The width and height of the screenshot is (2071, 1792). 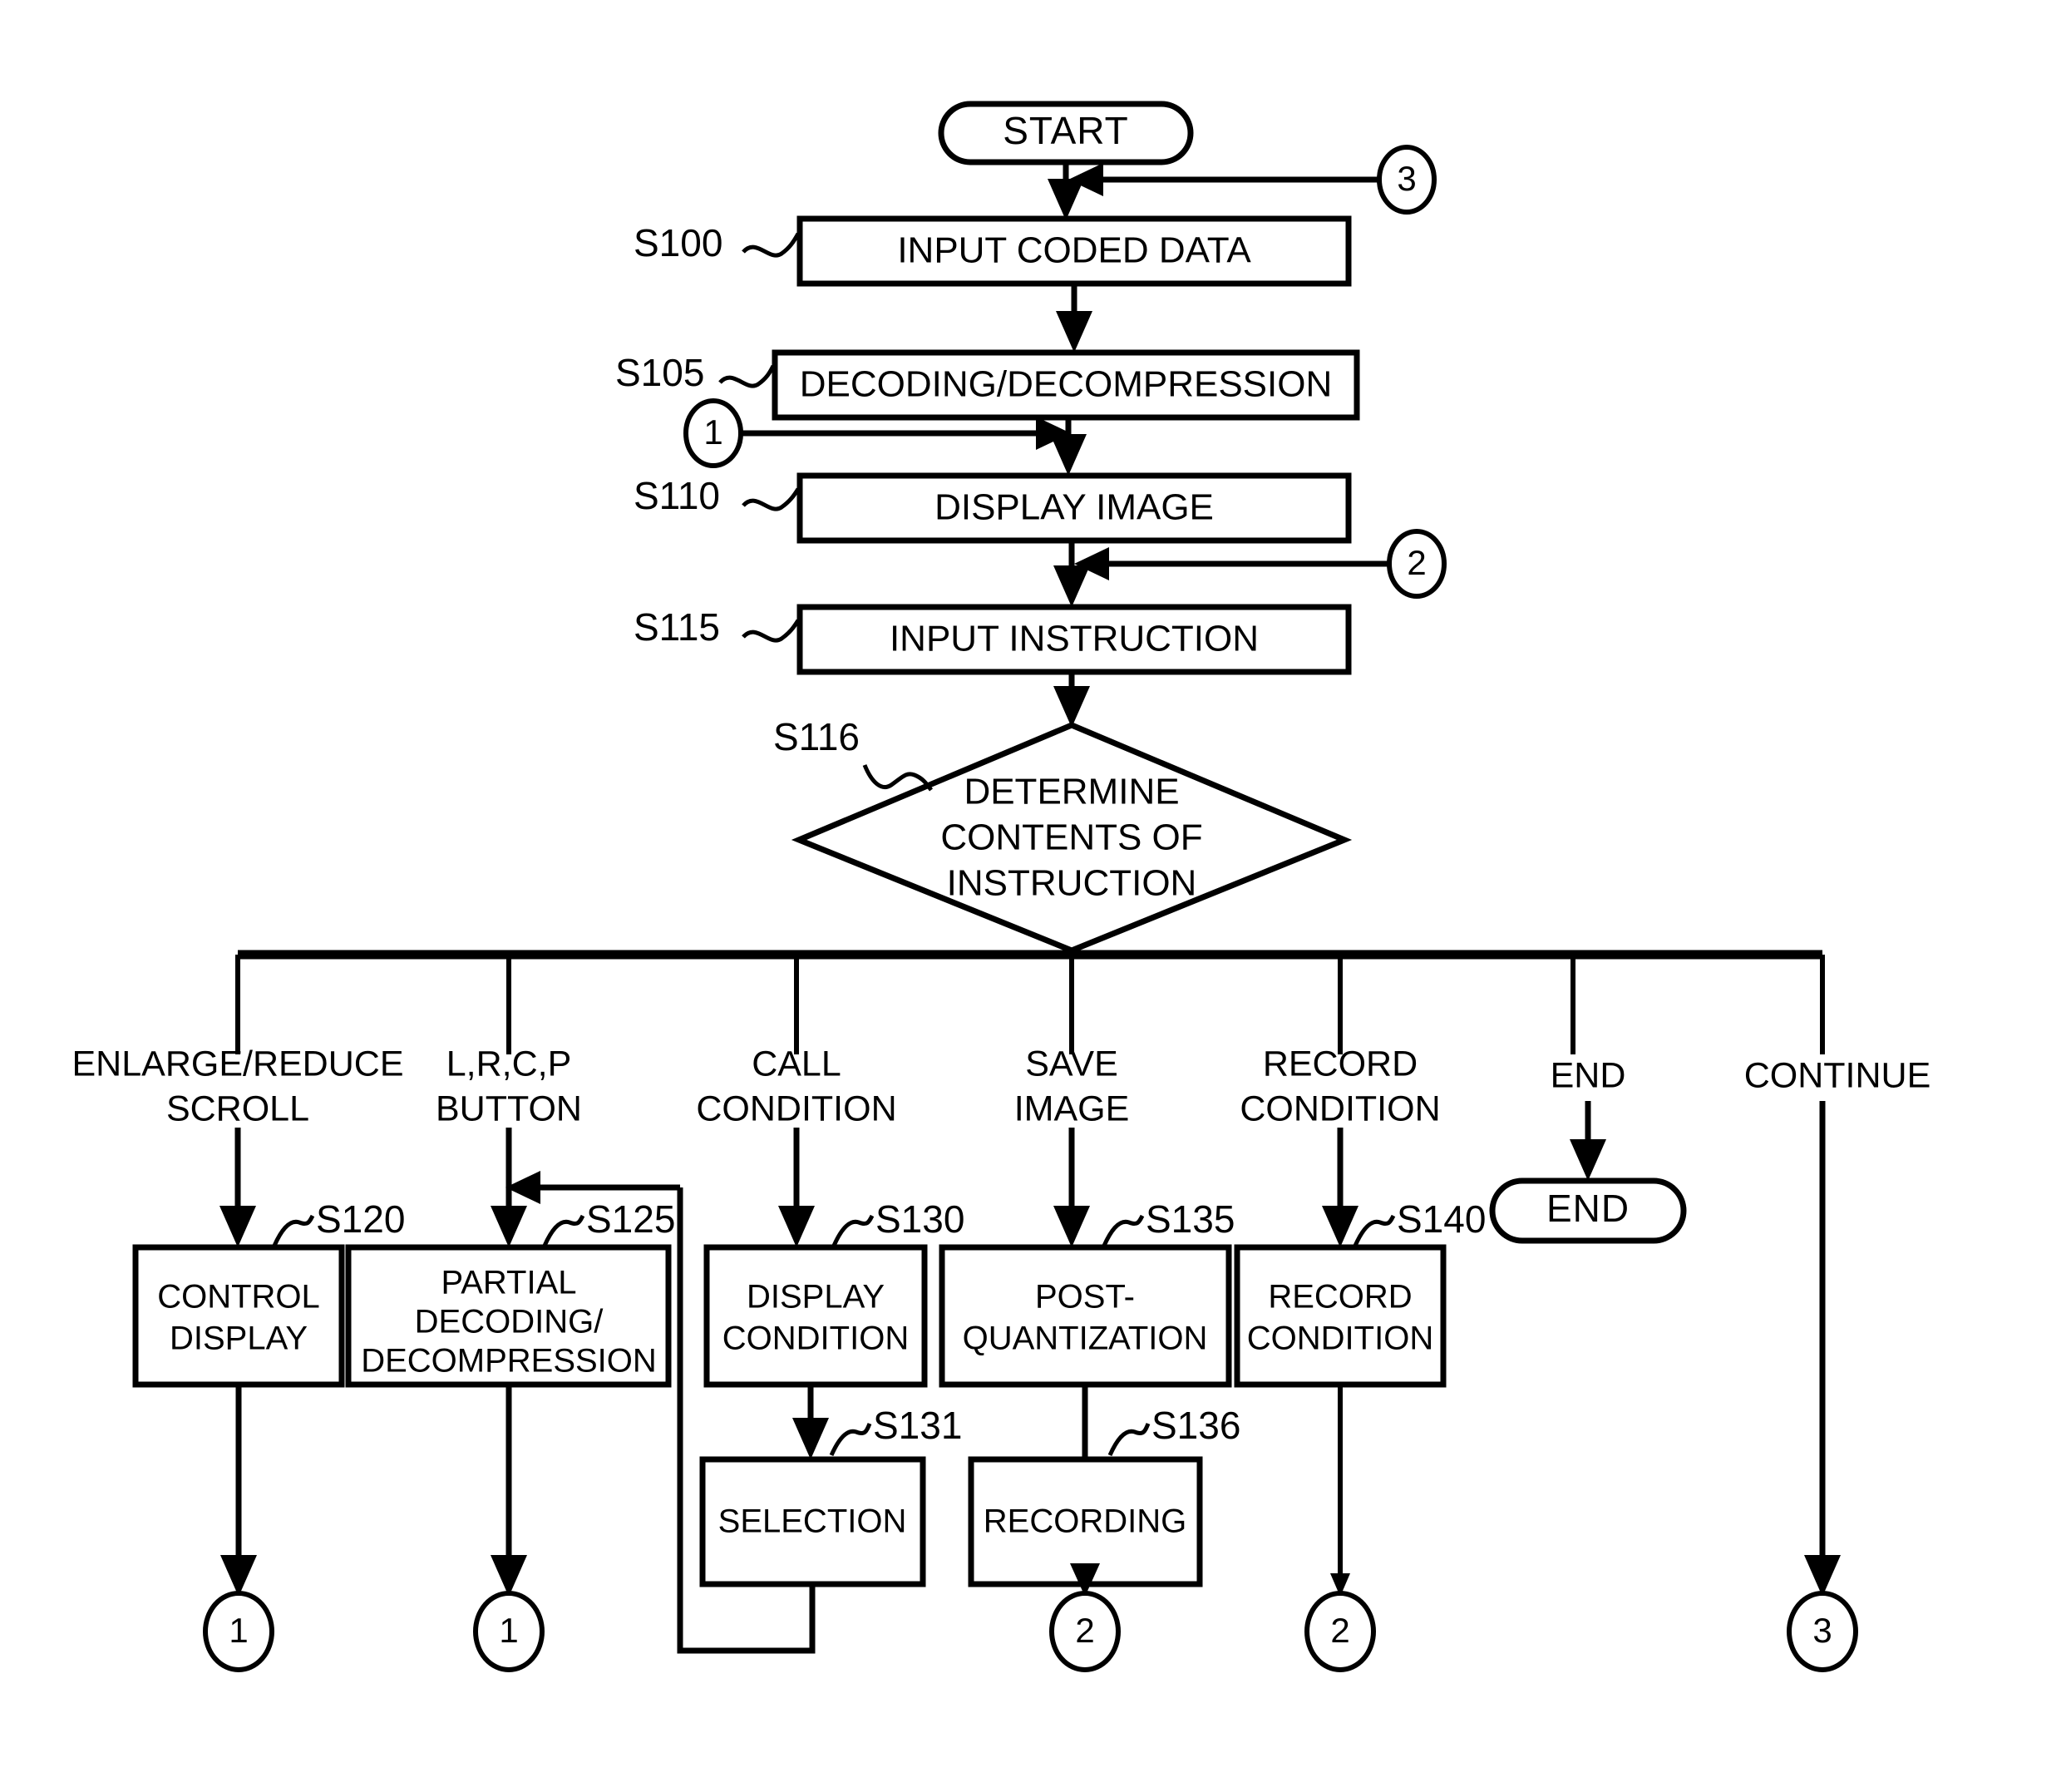 I want to click on connector-2-b: 2, so click(x=1340, y=1631).